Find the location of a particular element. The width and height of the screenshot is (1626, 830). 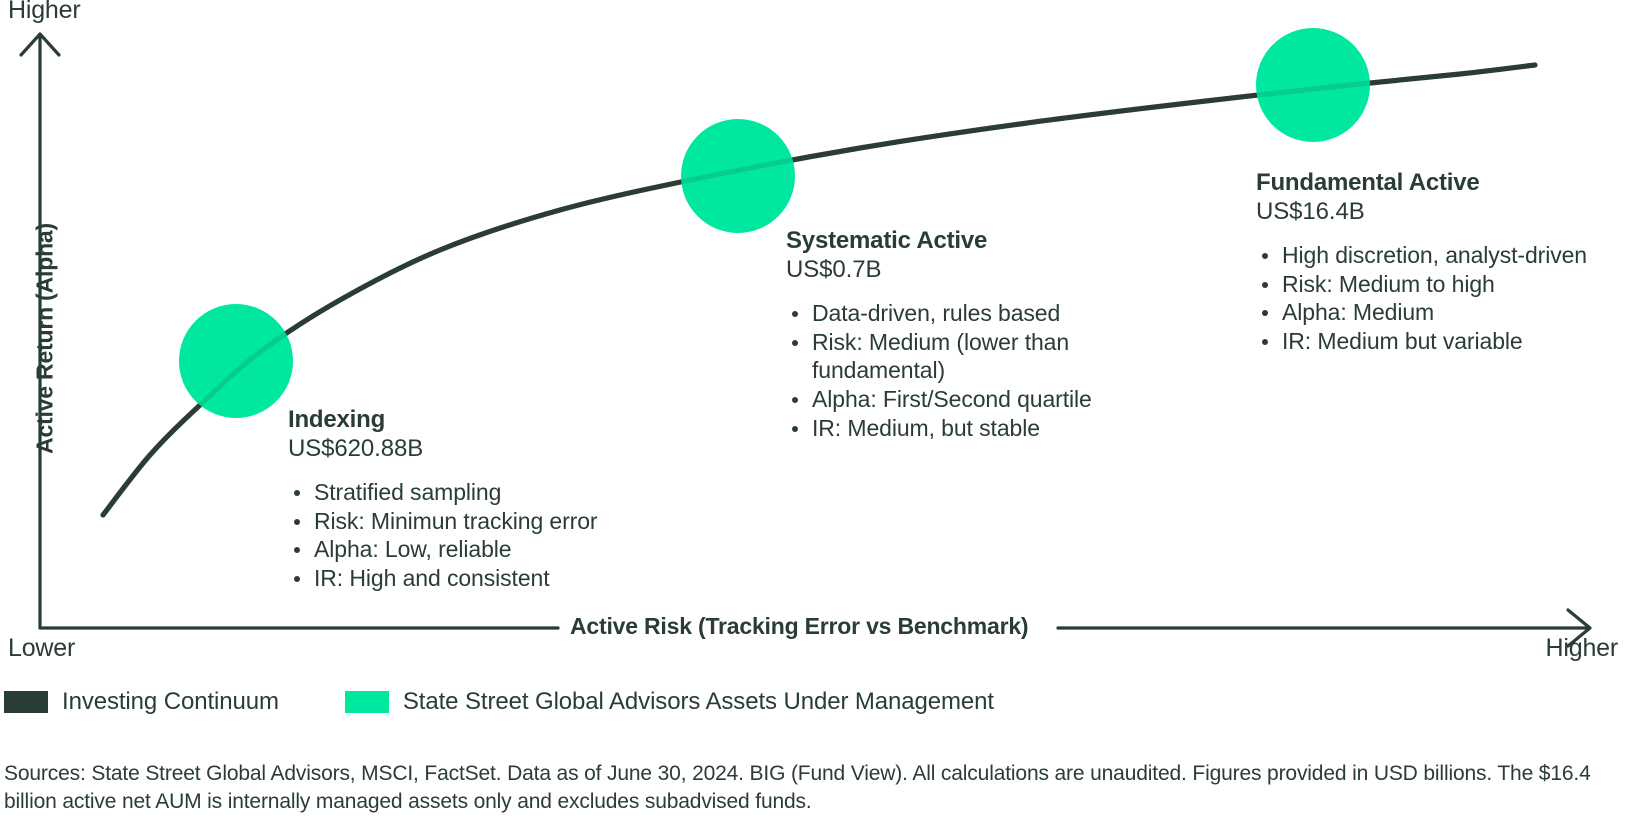

annotation-bullet: IR: Medium but variable is located at coordinates (1426, 341).